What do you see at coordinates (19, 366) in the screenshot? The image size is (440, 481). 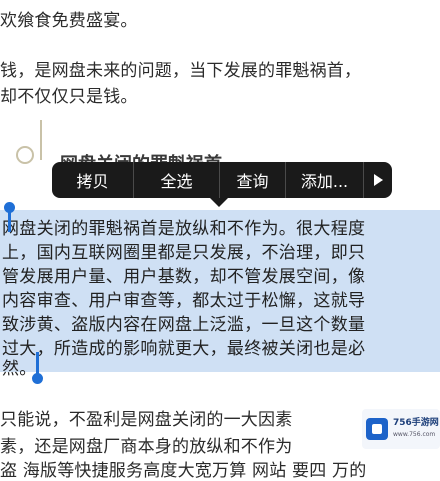 I see `selected-text-line: 然。` at bounding box center [19, 366].